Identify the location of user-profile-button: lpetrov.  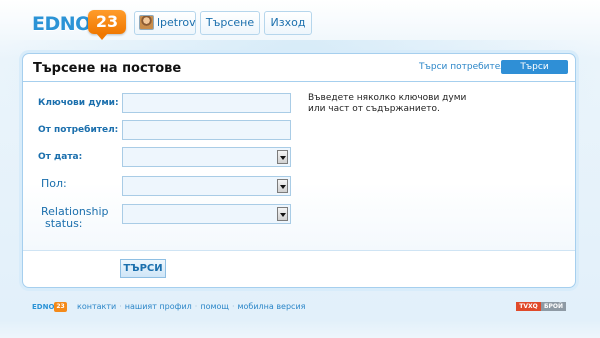
(165, 23).